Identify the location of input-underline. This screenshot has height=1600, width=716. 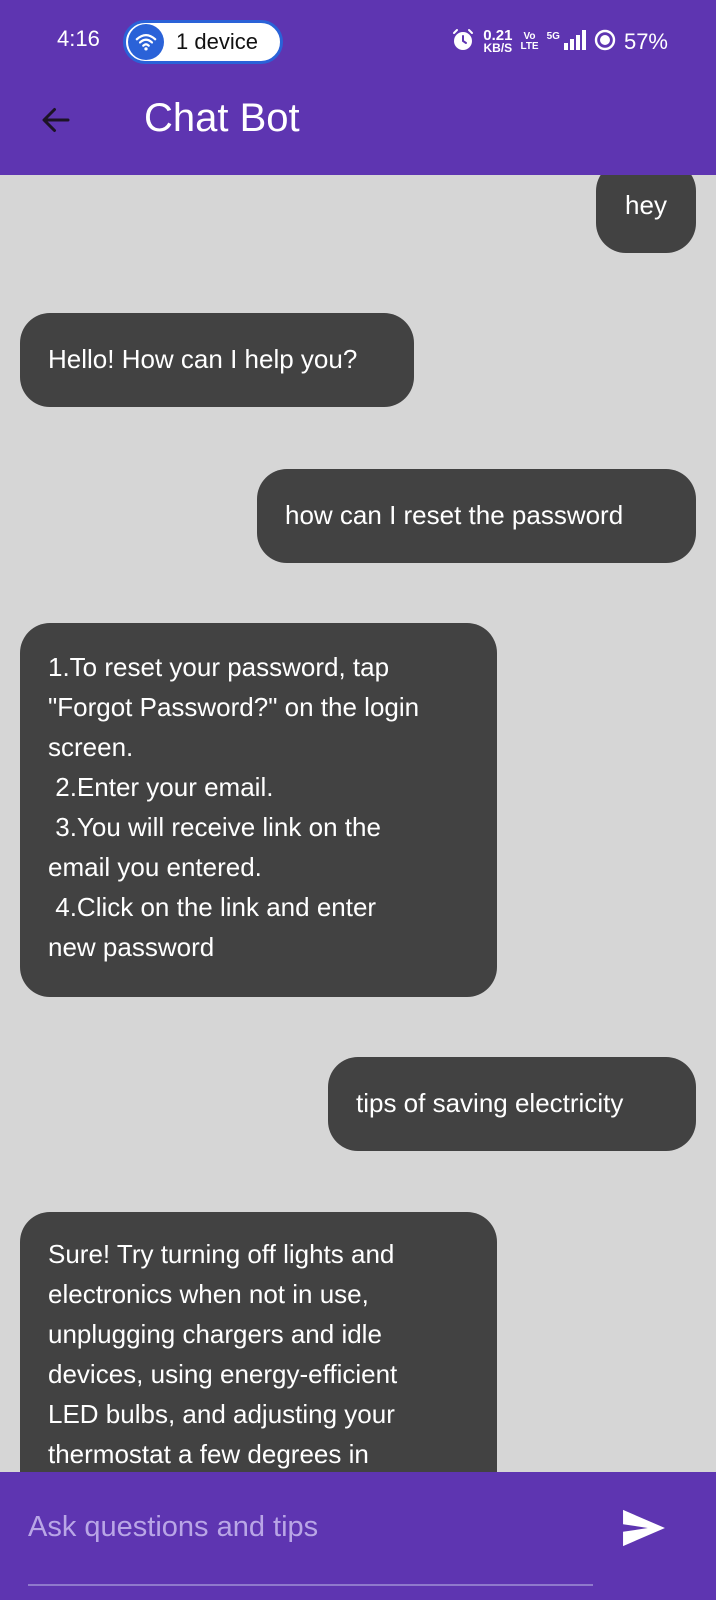
(310, 1585).